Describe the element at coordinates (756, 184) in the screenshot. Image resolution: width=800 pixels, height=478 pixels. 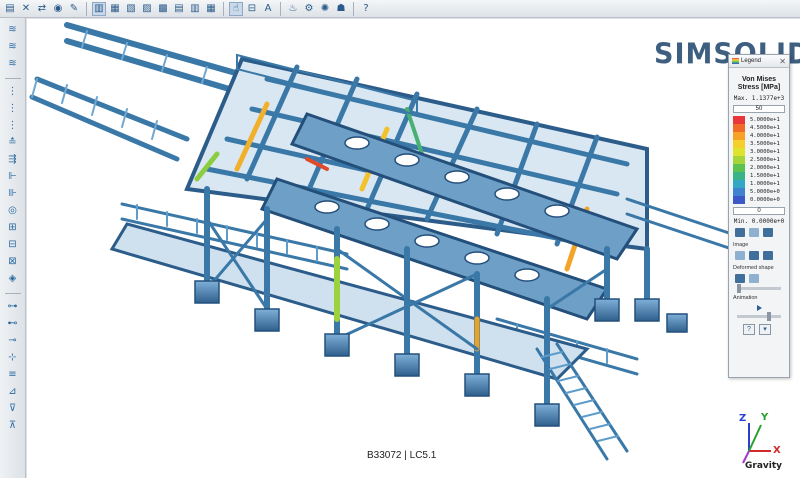
I see `scale-row: 1.0000e+1` at that location.